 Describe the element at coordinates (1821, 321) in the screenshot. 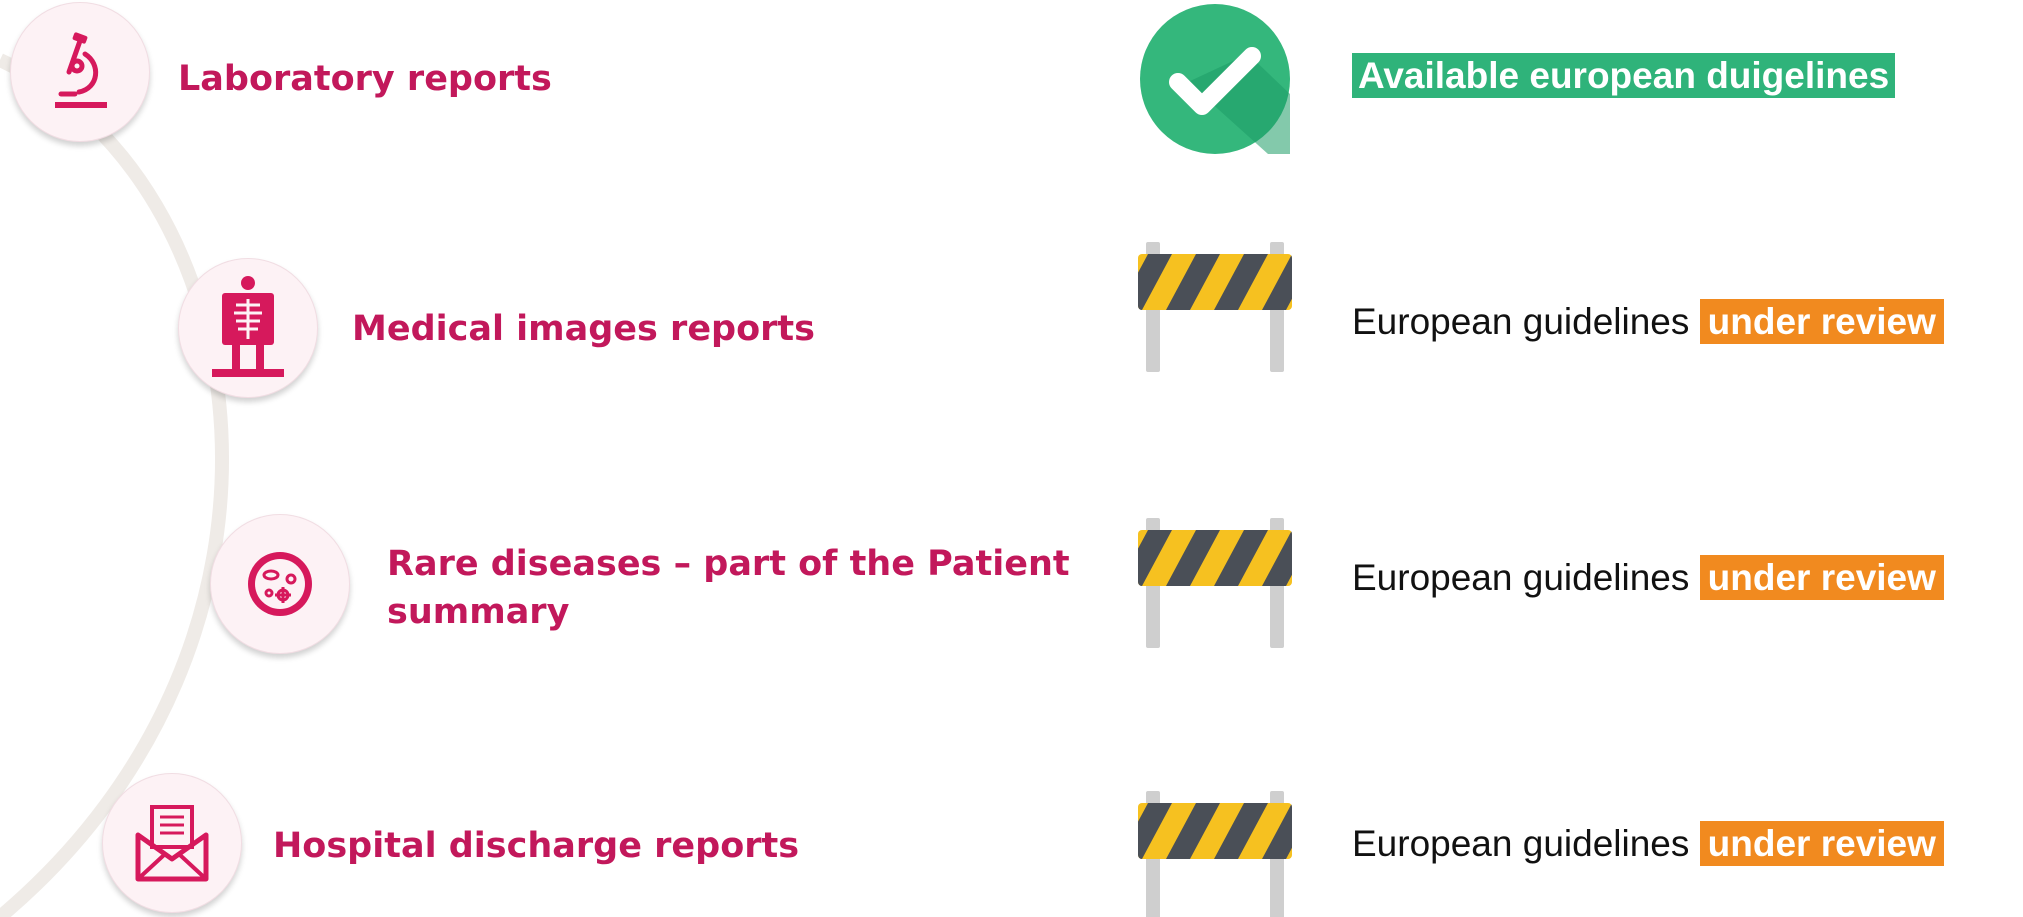

I see `status-highlight-medical-images: under review` at that location.